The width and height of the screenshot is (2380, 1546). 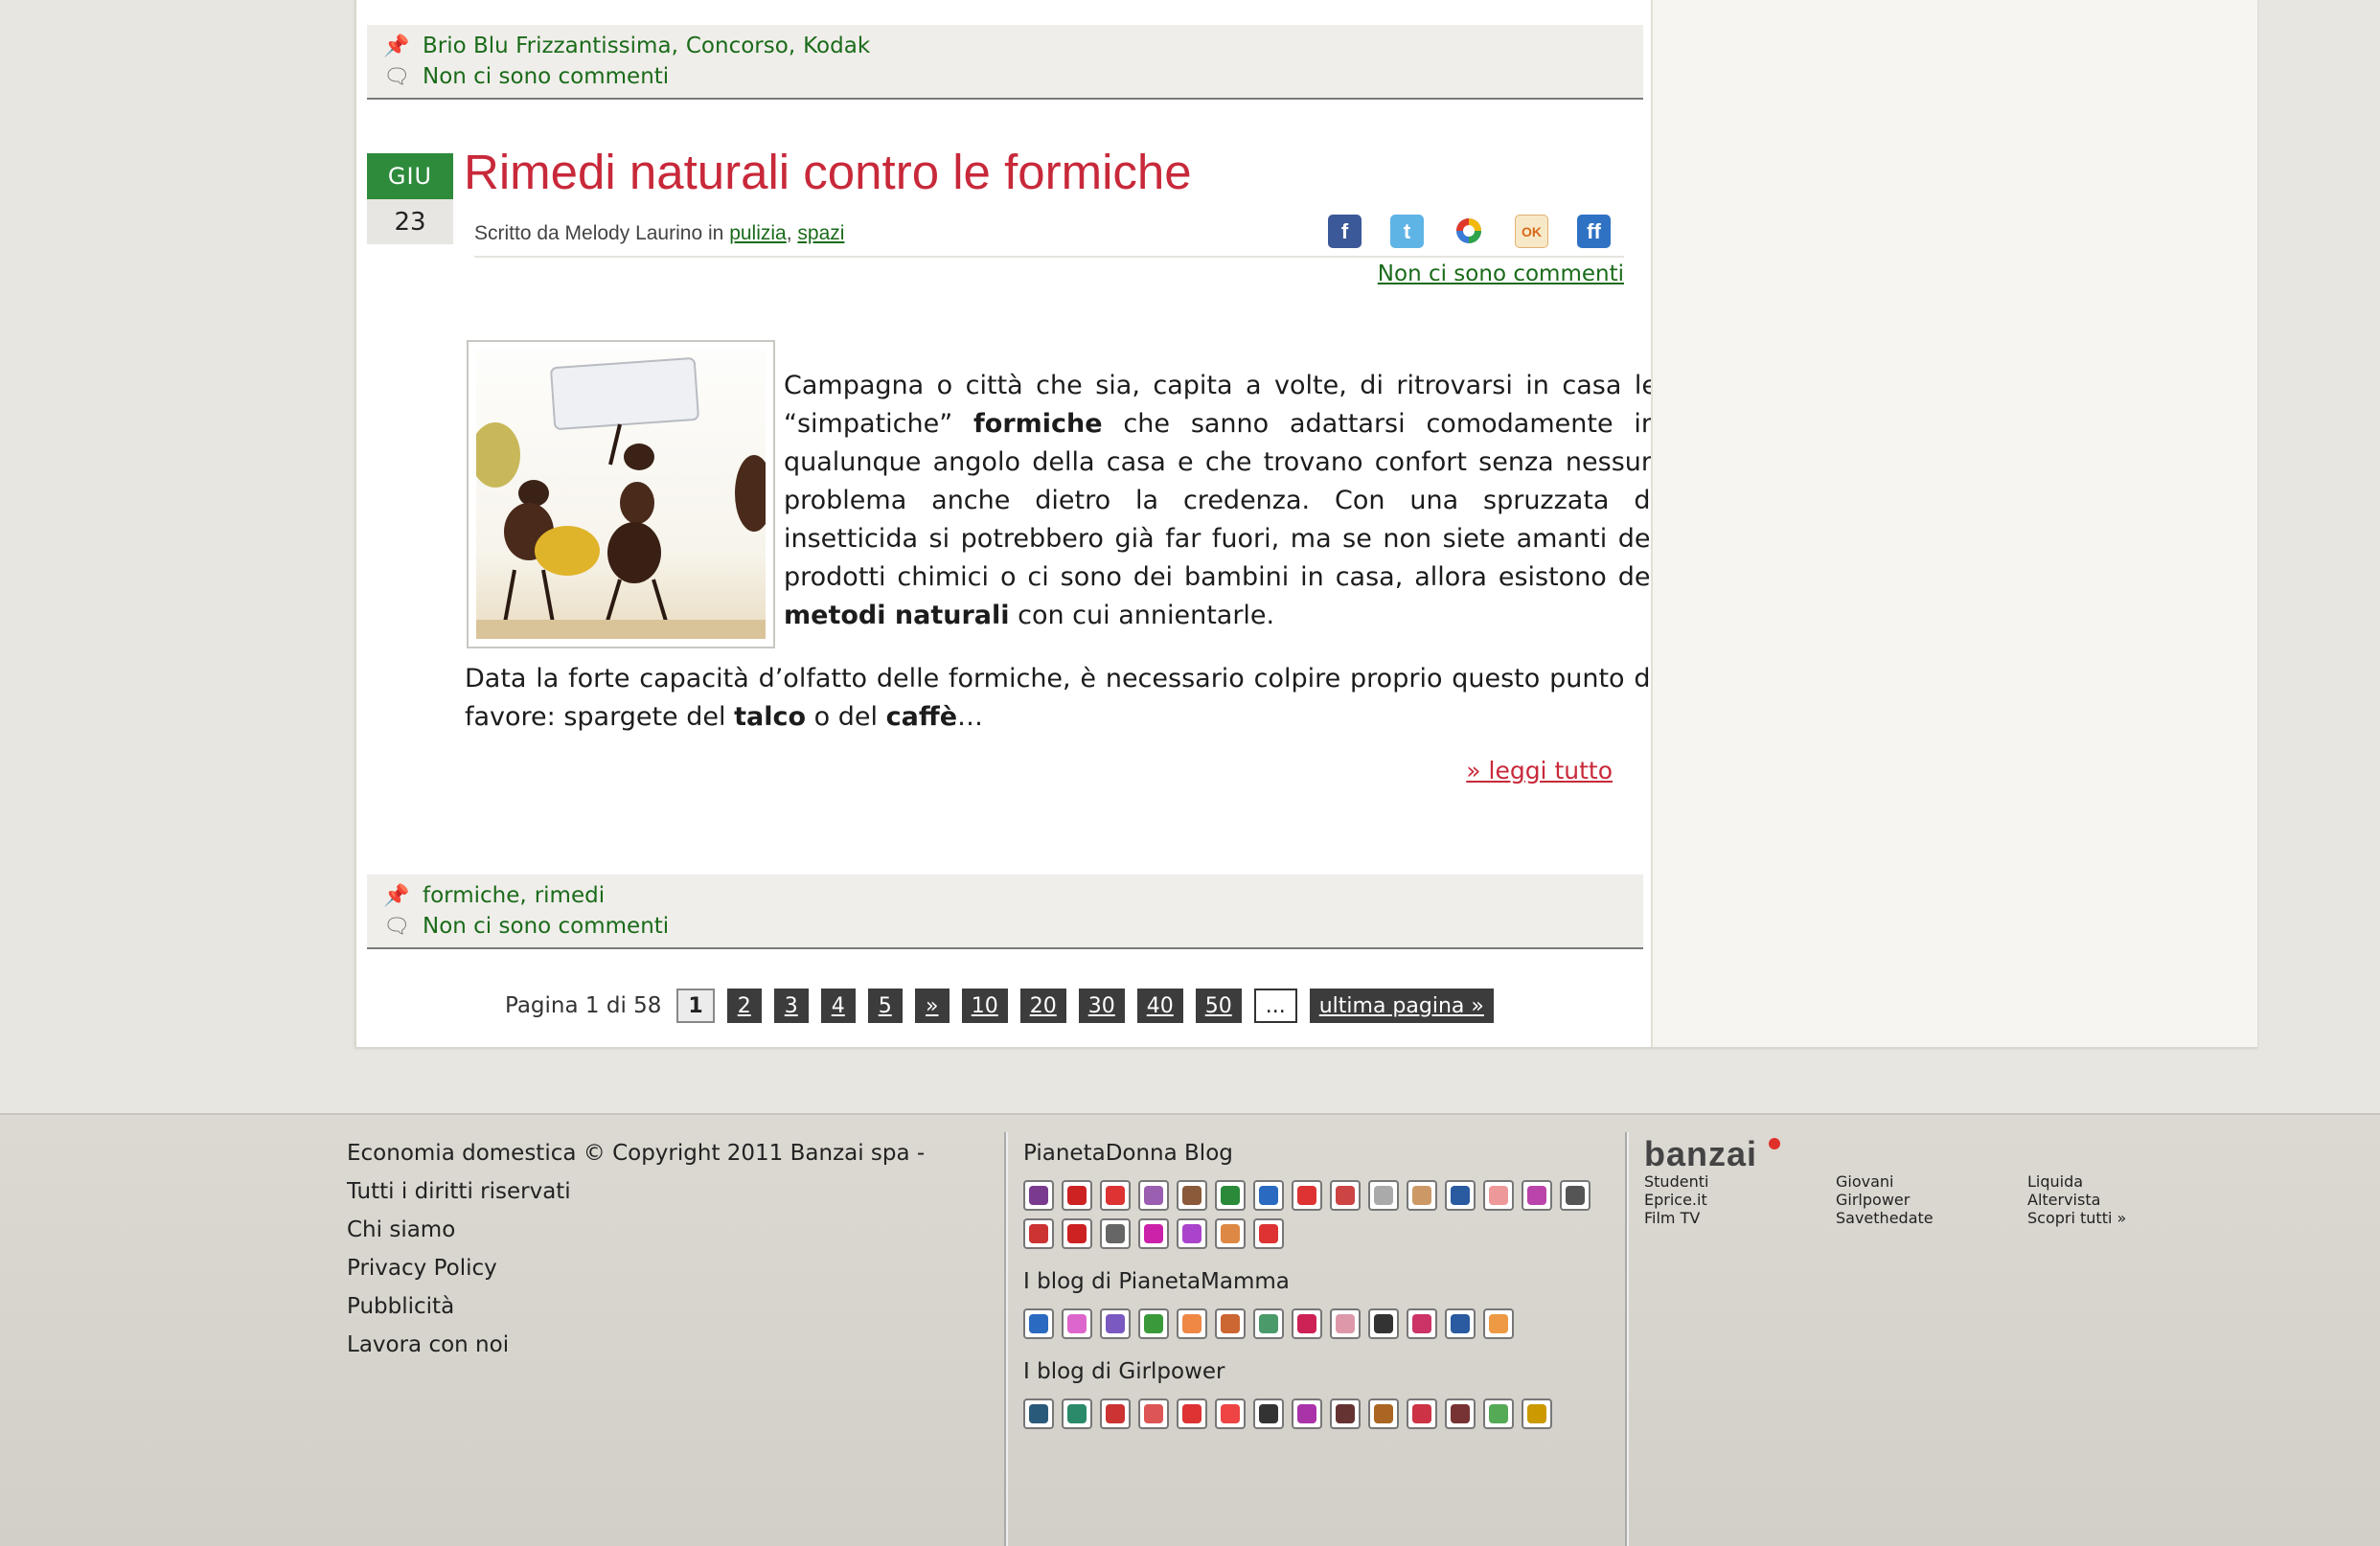 I want to click on post-month: GIU, so click(x=410, y=176).